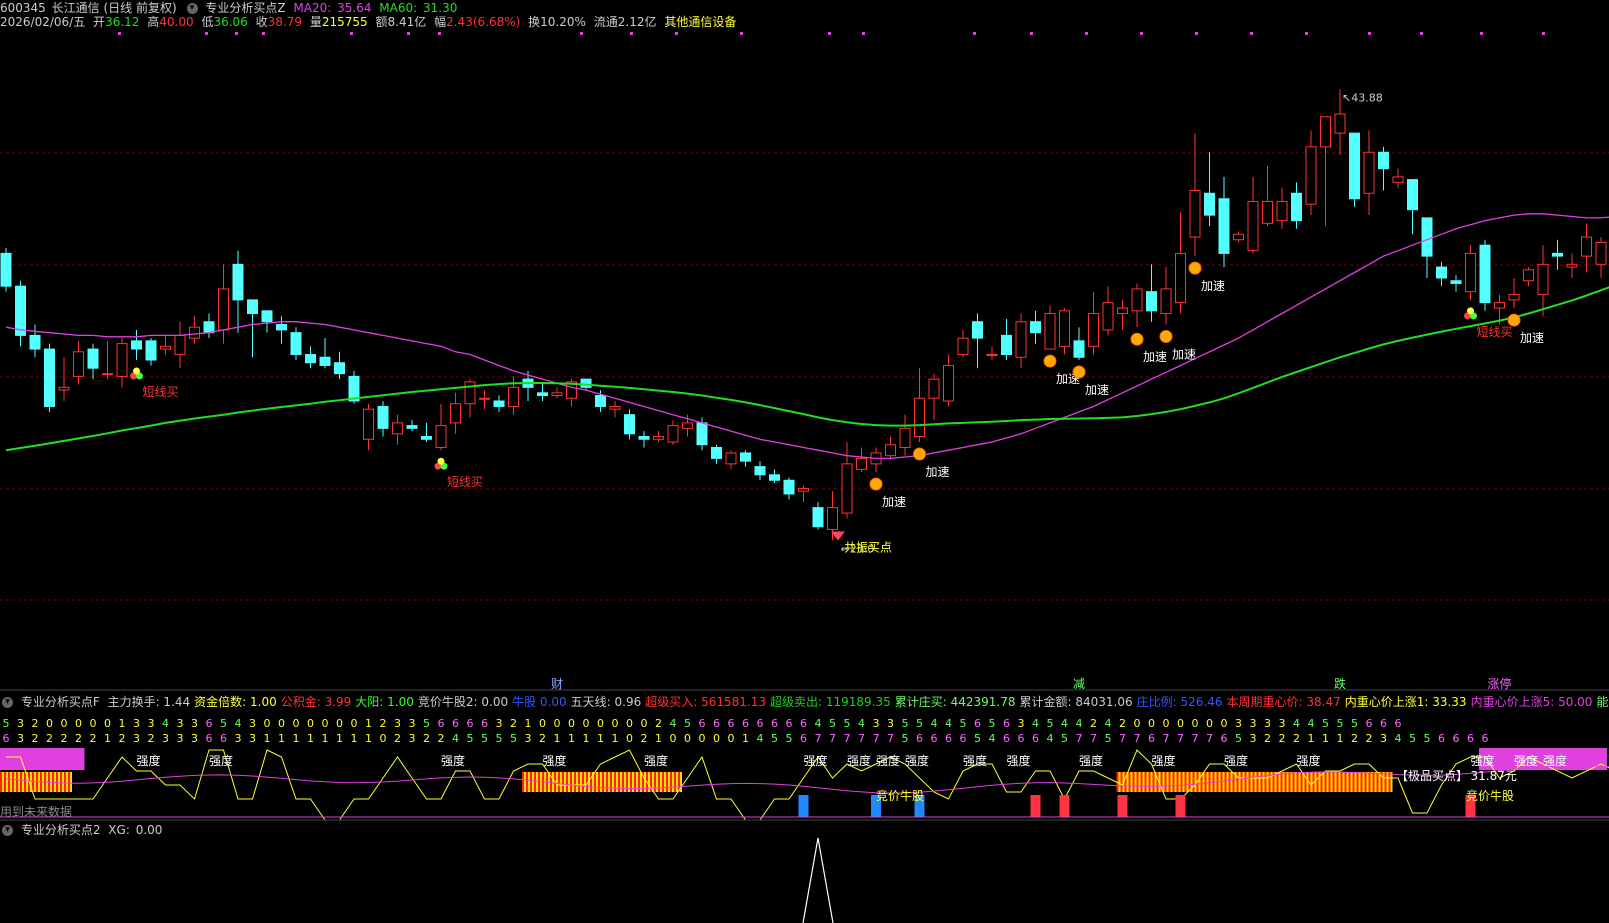 This screenshot has height=923, width=1609. I want to click on short-buy-label: 短线买, so click(1495, 332).